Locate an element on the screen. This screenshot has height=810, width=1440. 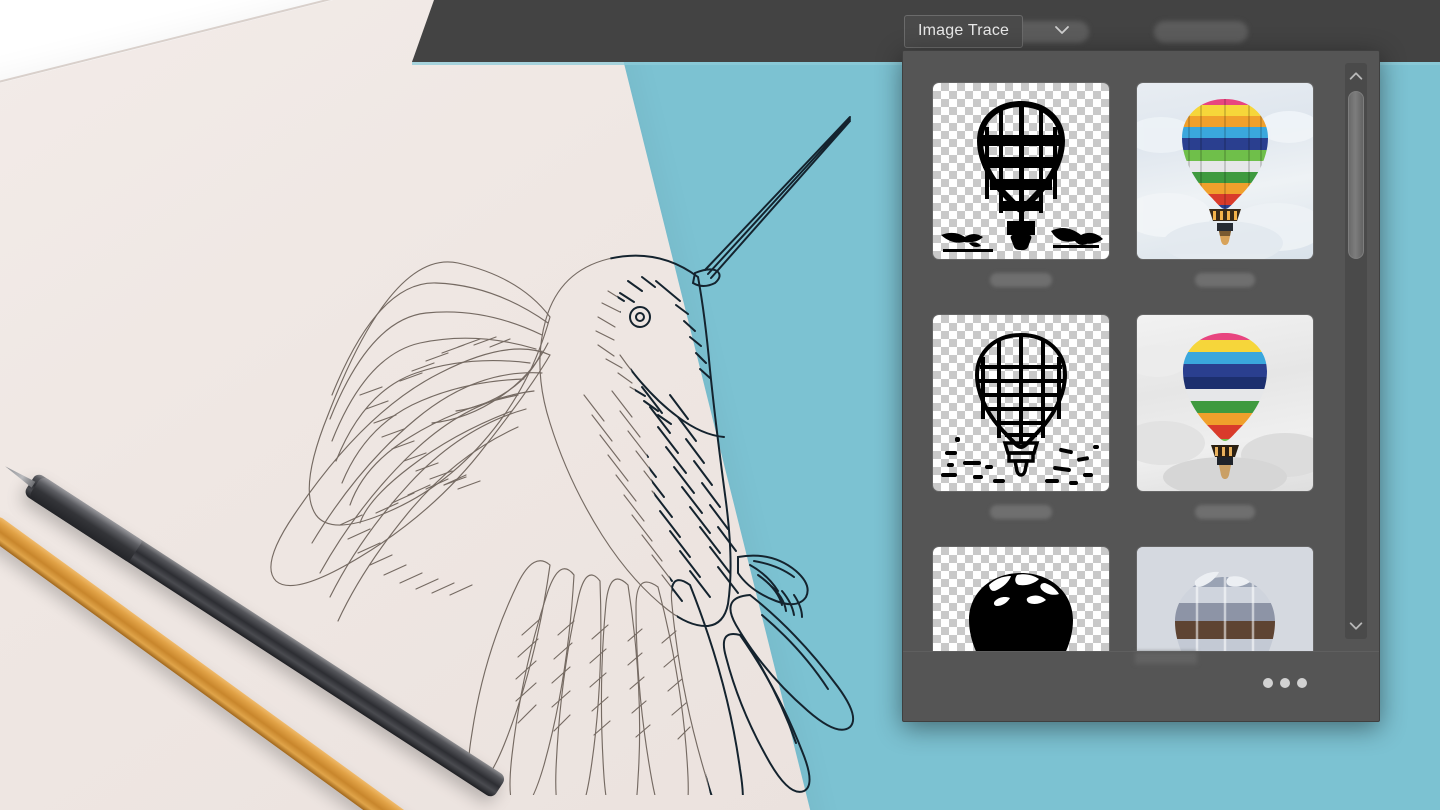
preset-sketched-art is located at coordinates (1021, 417).